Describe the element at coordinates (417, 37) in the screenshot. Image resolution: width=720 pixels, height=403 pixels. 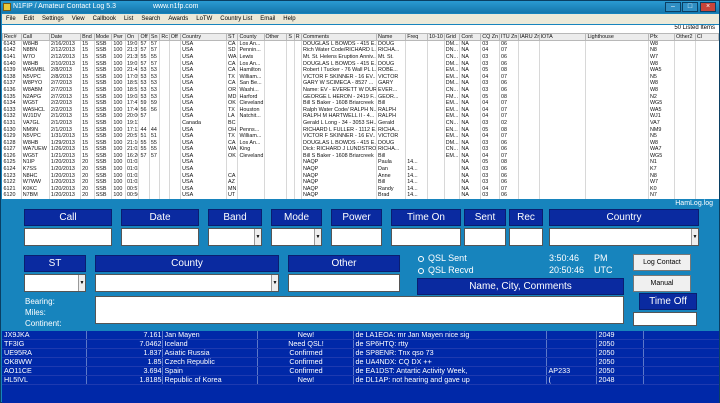
I see `column-header: Freq` at that location.